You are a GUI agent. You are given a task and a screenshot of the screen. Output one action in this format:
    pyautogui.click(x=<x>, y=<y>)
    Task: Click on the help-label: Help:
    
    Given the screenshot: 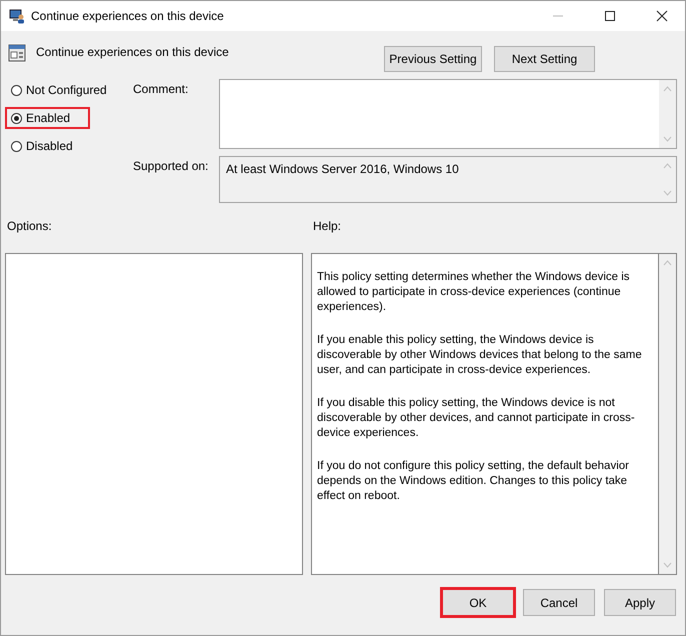 What is the action you would take?
    pyautogui.click(x=327, y=227)
    